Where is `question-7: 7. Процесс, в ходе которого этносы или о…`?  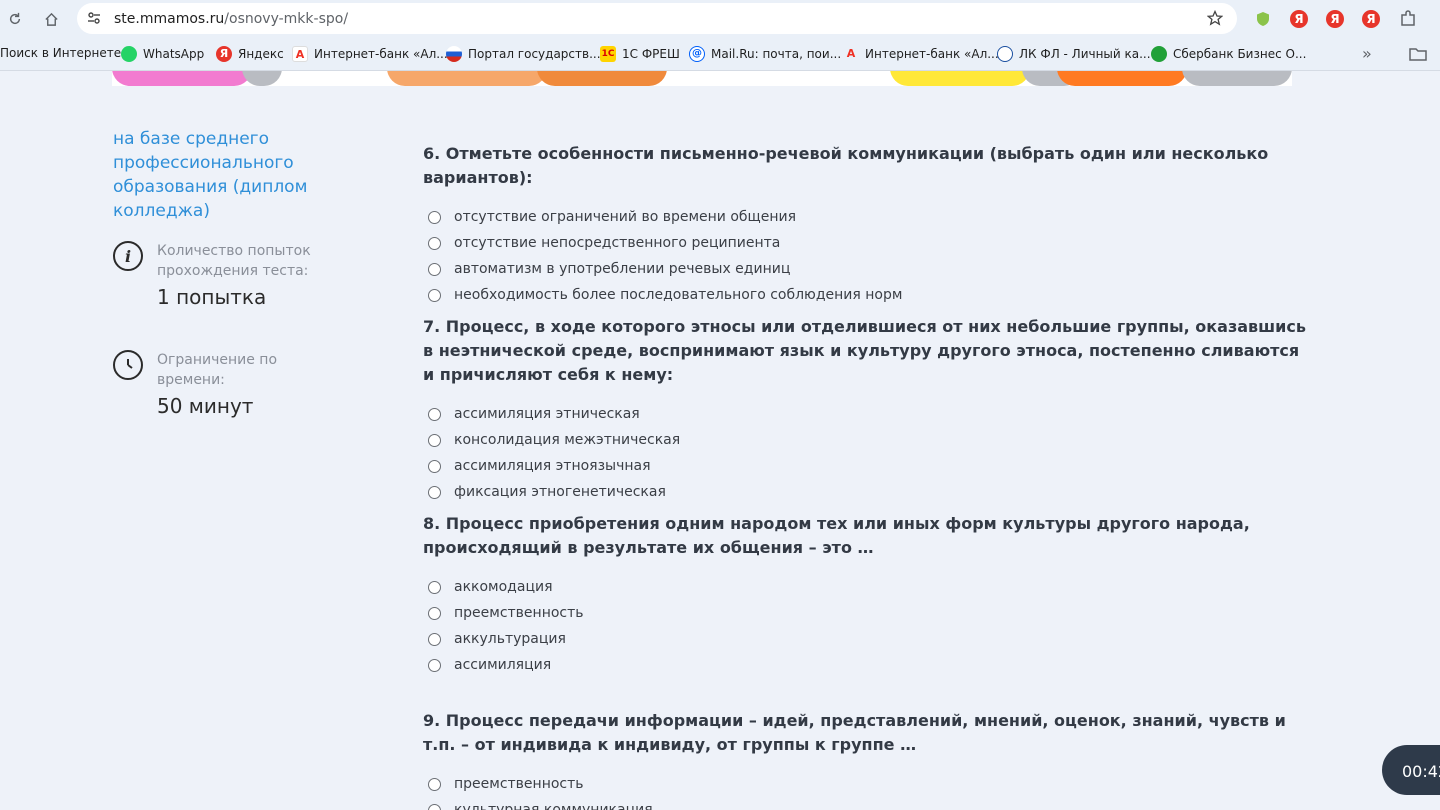 question-7: 7. Процесс, в ходе которого этносы или о… is located at coordinates (868, 410).